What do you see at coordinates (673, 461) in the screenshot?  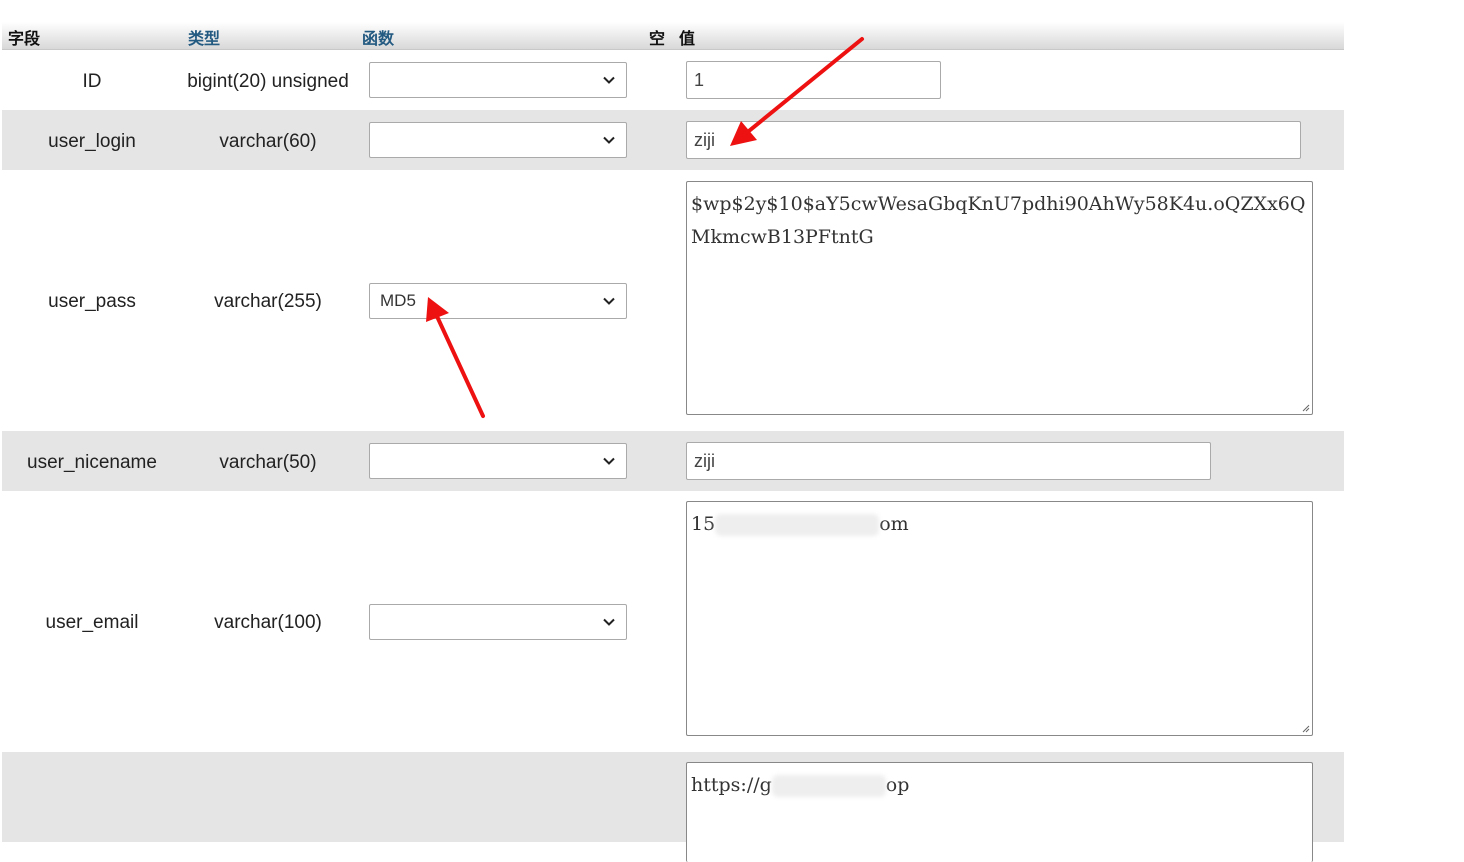 I see `table-row: user_nicename varchar(50) ziji` at bounding box center [673, 461].